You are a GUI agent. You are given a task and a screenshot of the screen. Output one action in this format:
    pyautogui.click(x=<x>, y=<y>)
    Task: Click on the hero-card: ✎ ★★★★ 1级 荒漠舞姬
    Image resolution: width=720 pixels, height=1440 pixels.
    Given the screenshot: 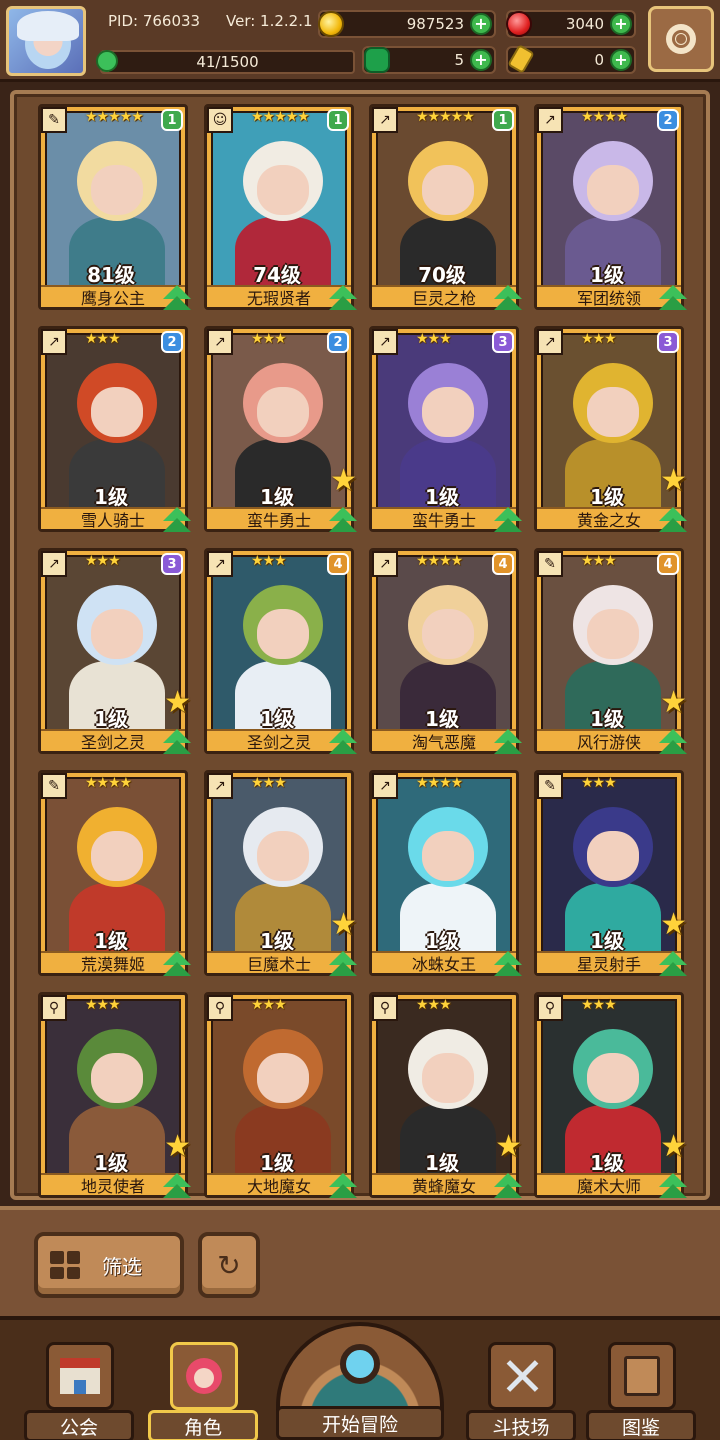 What is the action you would take?
    pyautogui.click(x=114, y=873)
    